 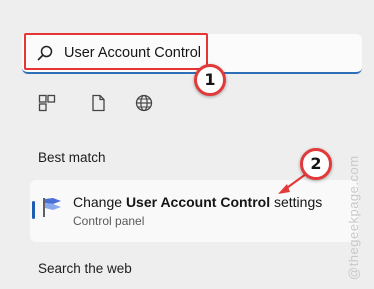 I want to click on best-match-heading: Best match, so click(x=72, y=157).